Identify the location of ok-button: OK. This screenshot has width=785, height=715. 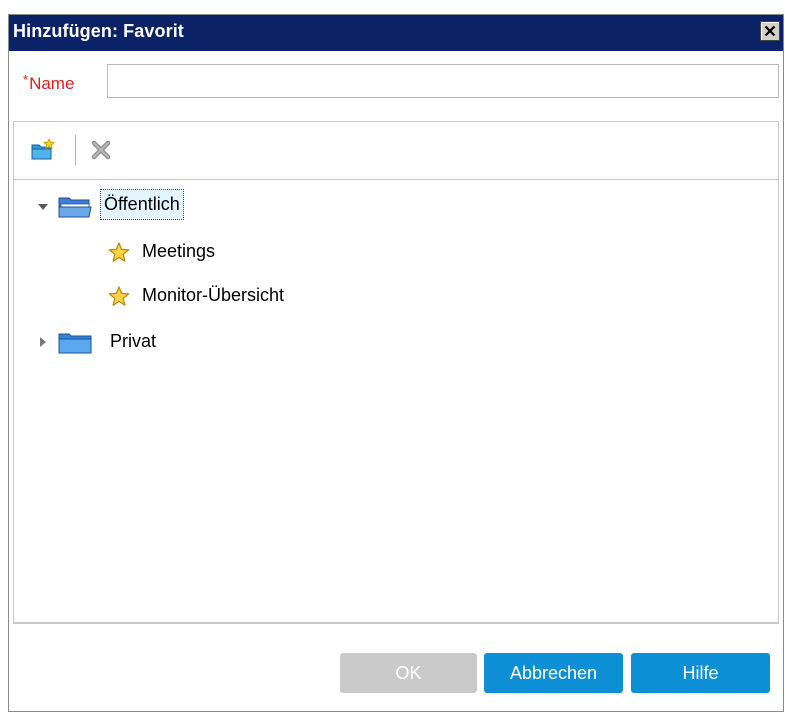
(408, 673).